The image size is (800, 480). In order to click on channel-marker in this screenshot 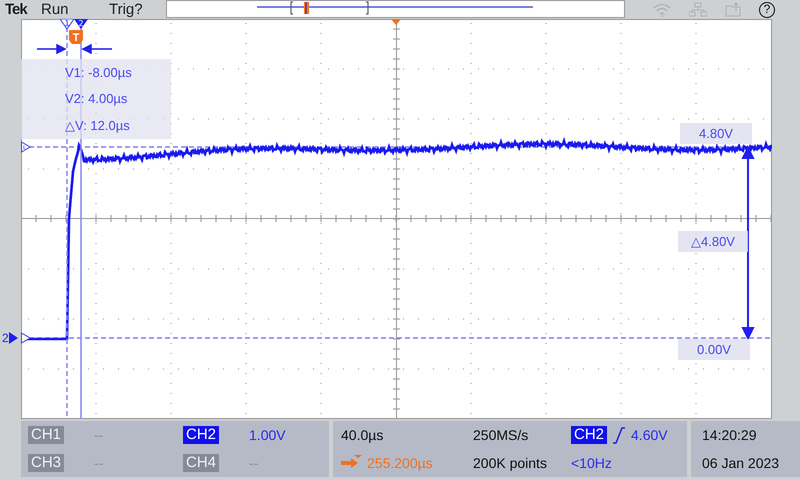, I will do `click(26, 338)`.